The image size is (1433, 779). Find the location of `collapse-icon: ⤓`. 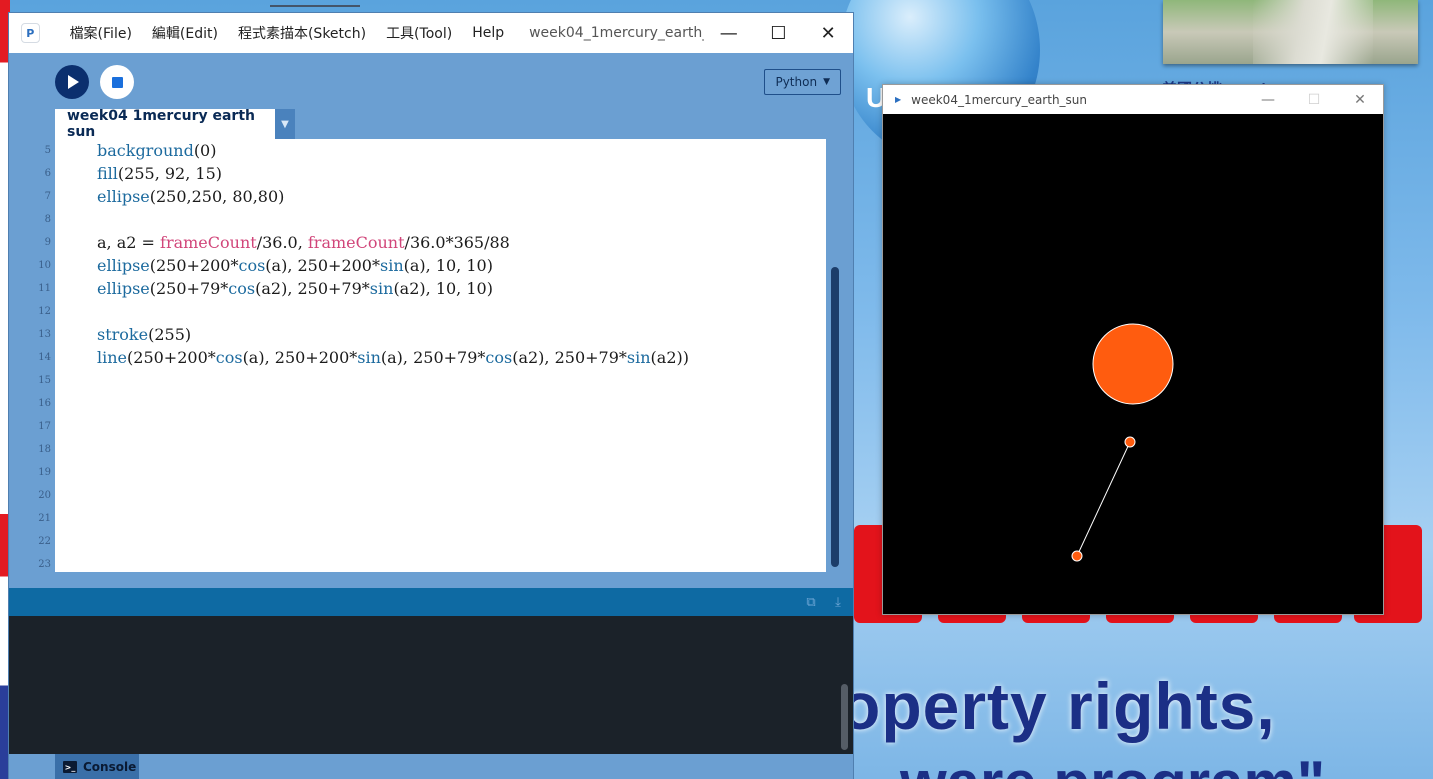

collapse-icon: ⤓ is located at coordinates (838, 602).